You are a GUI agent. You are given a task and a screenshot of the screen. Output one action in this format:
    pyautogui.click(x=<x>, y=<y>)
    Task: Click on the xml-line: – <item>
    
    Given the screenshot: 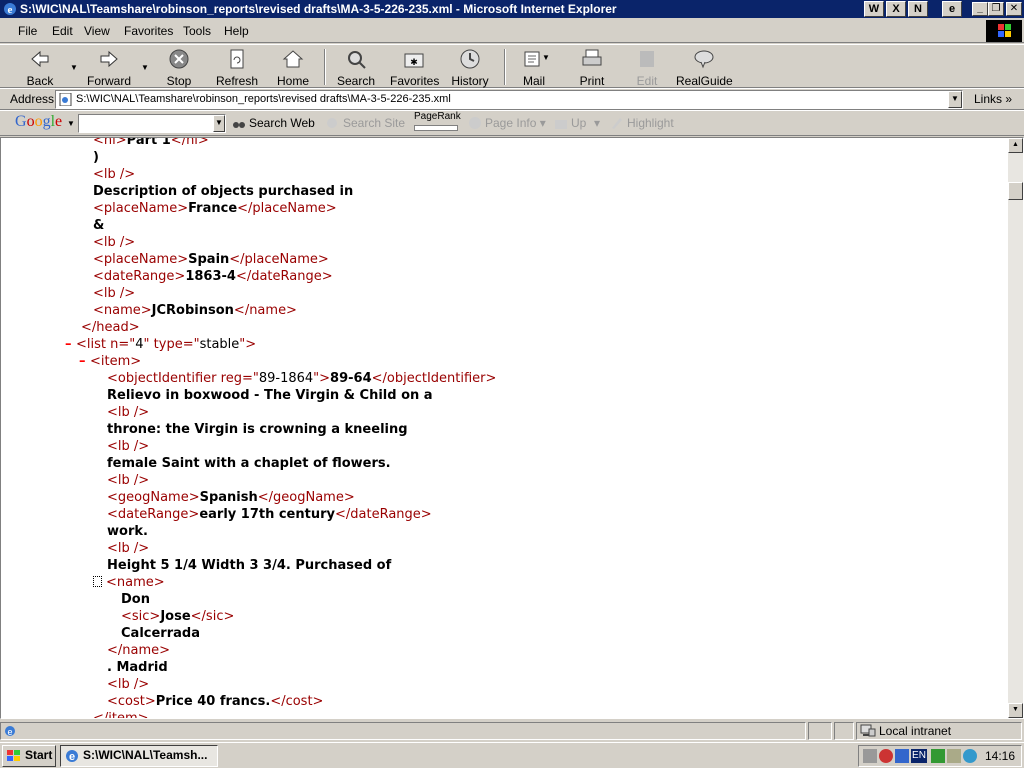 What is the action you would take?
    pyautogui.click(x=110, y=361)
    